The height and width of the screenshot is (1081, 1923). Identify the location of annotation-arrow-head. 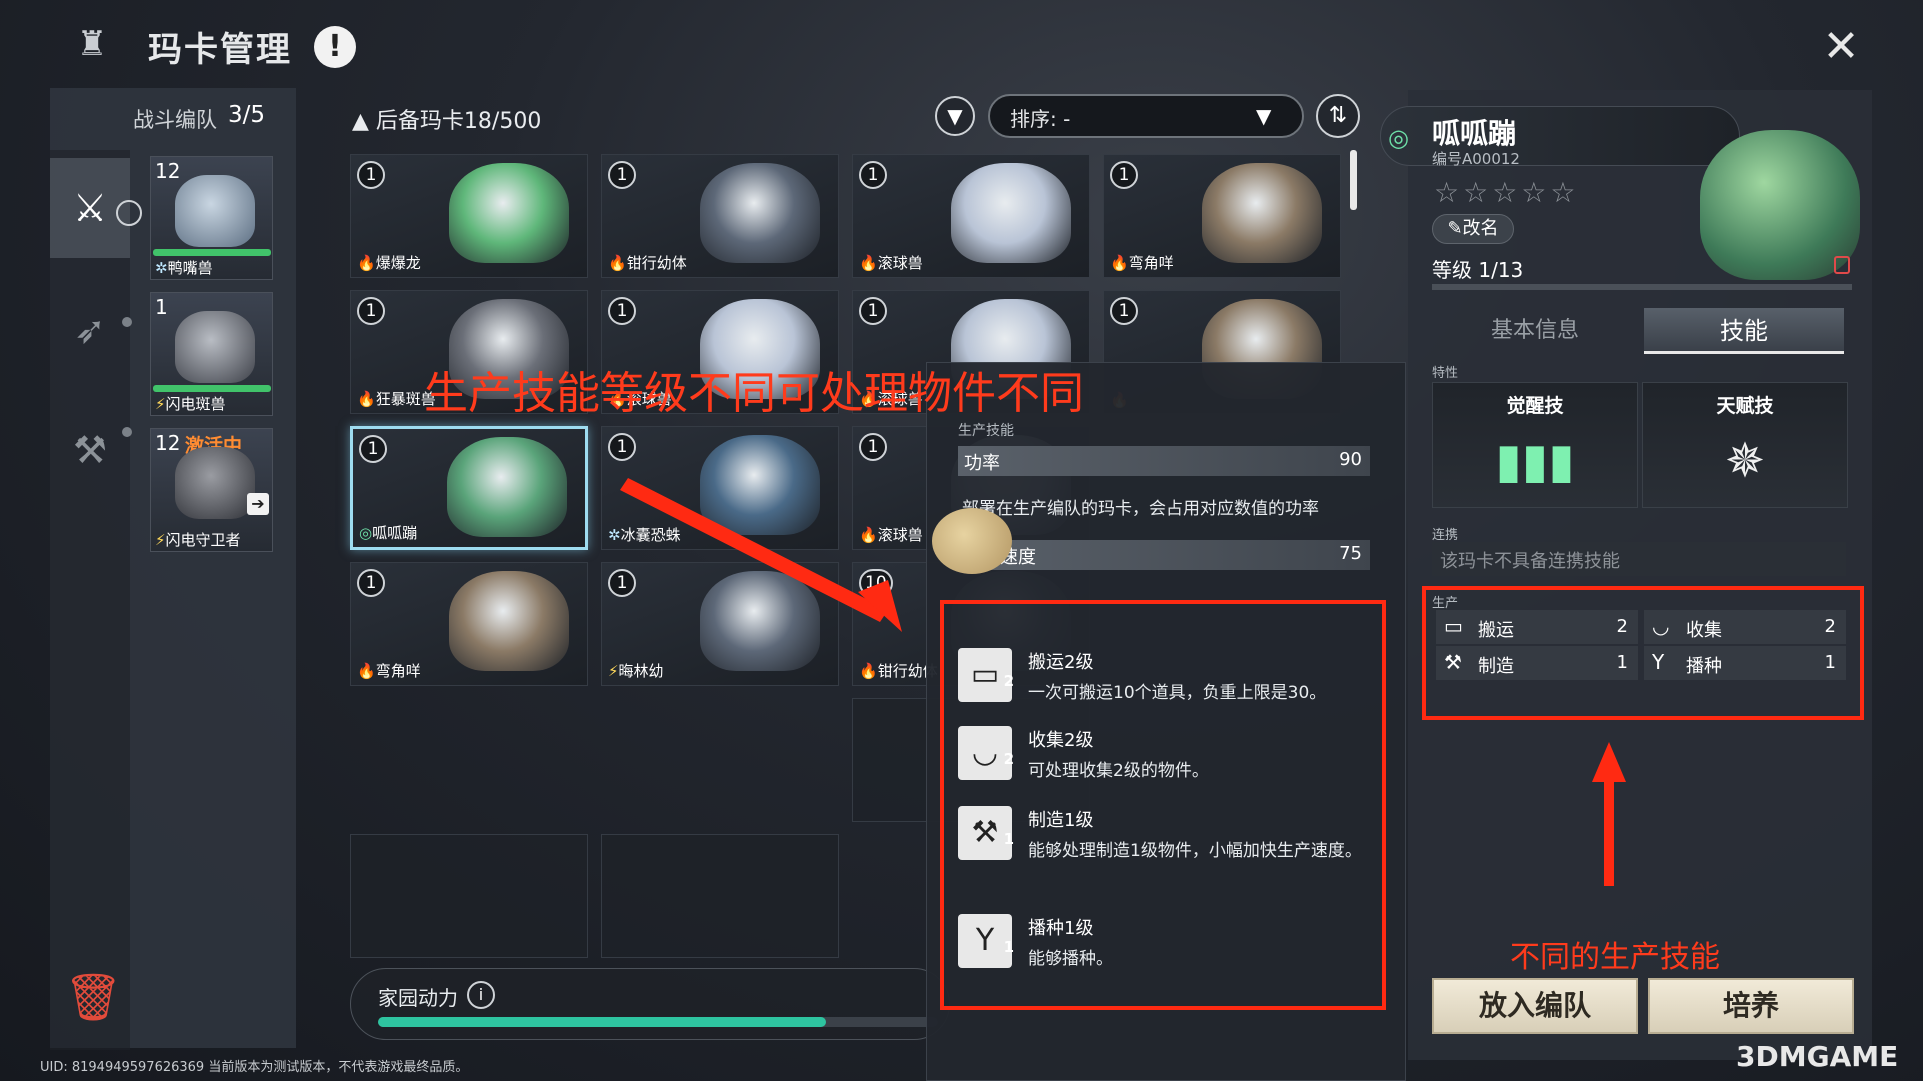
(1609, 762).